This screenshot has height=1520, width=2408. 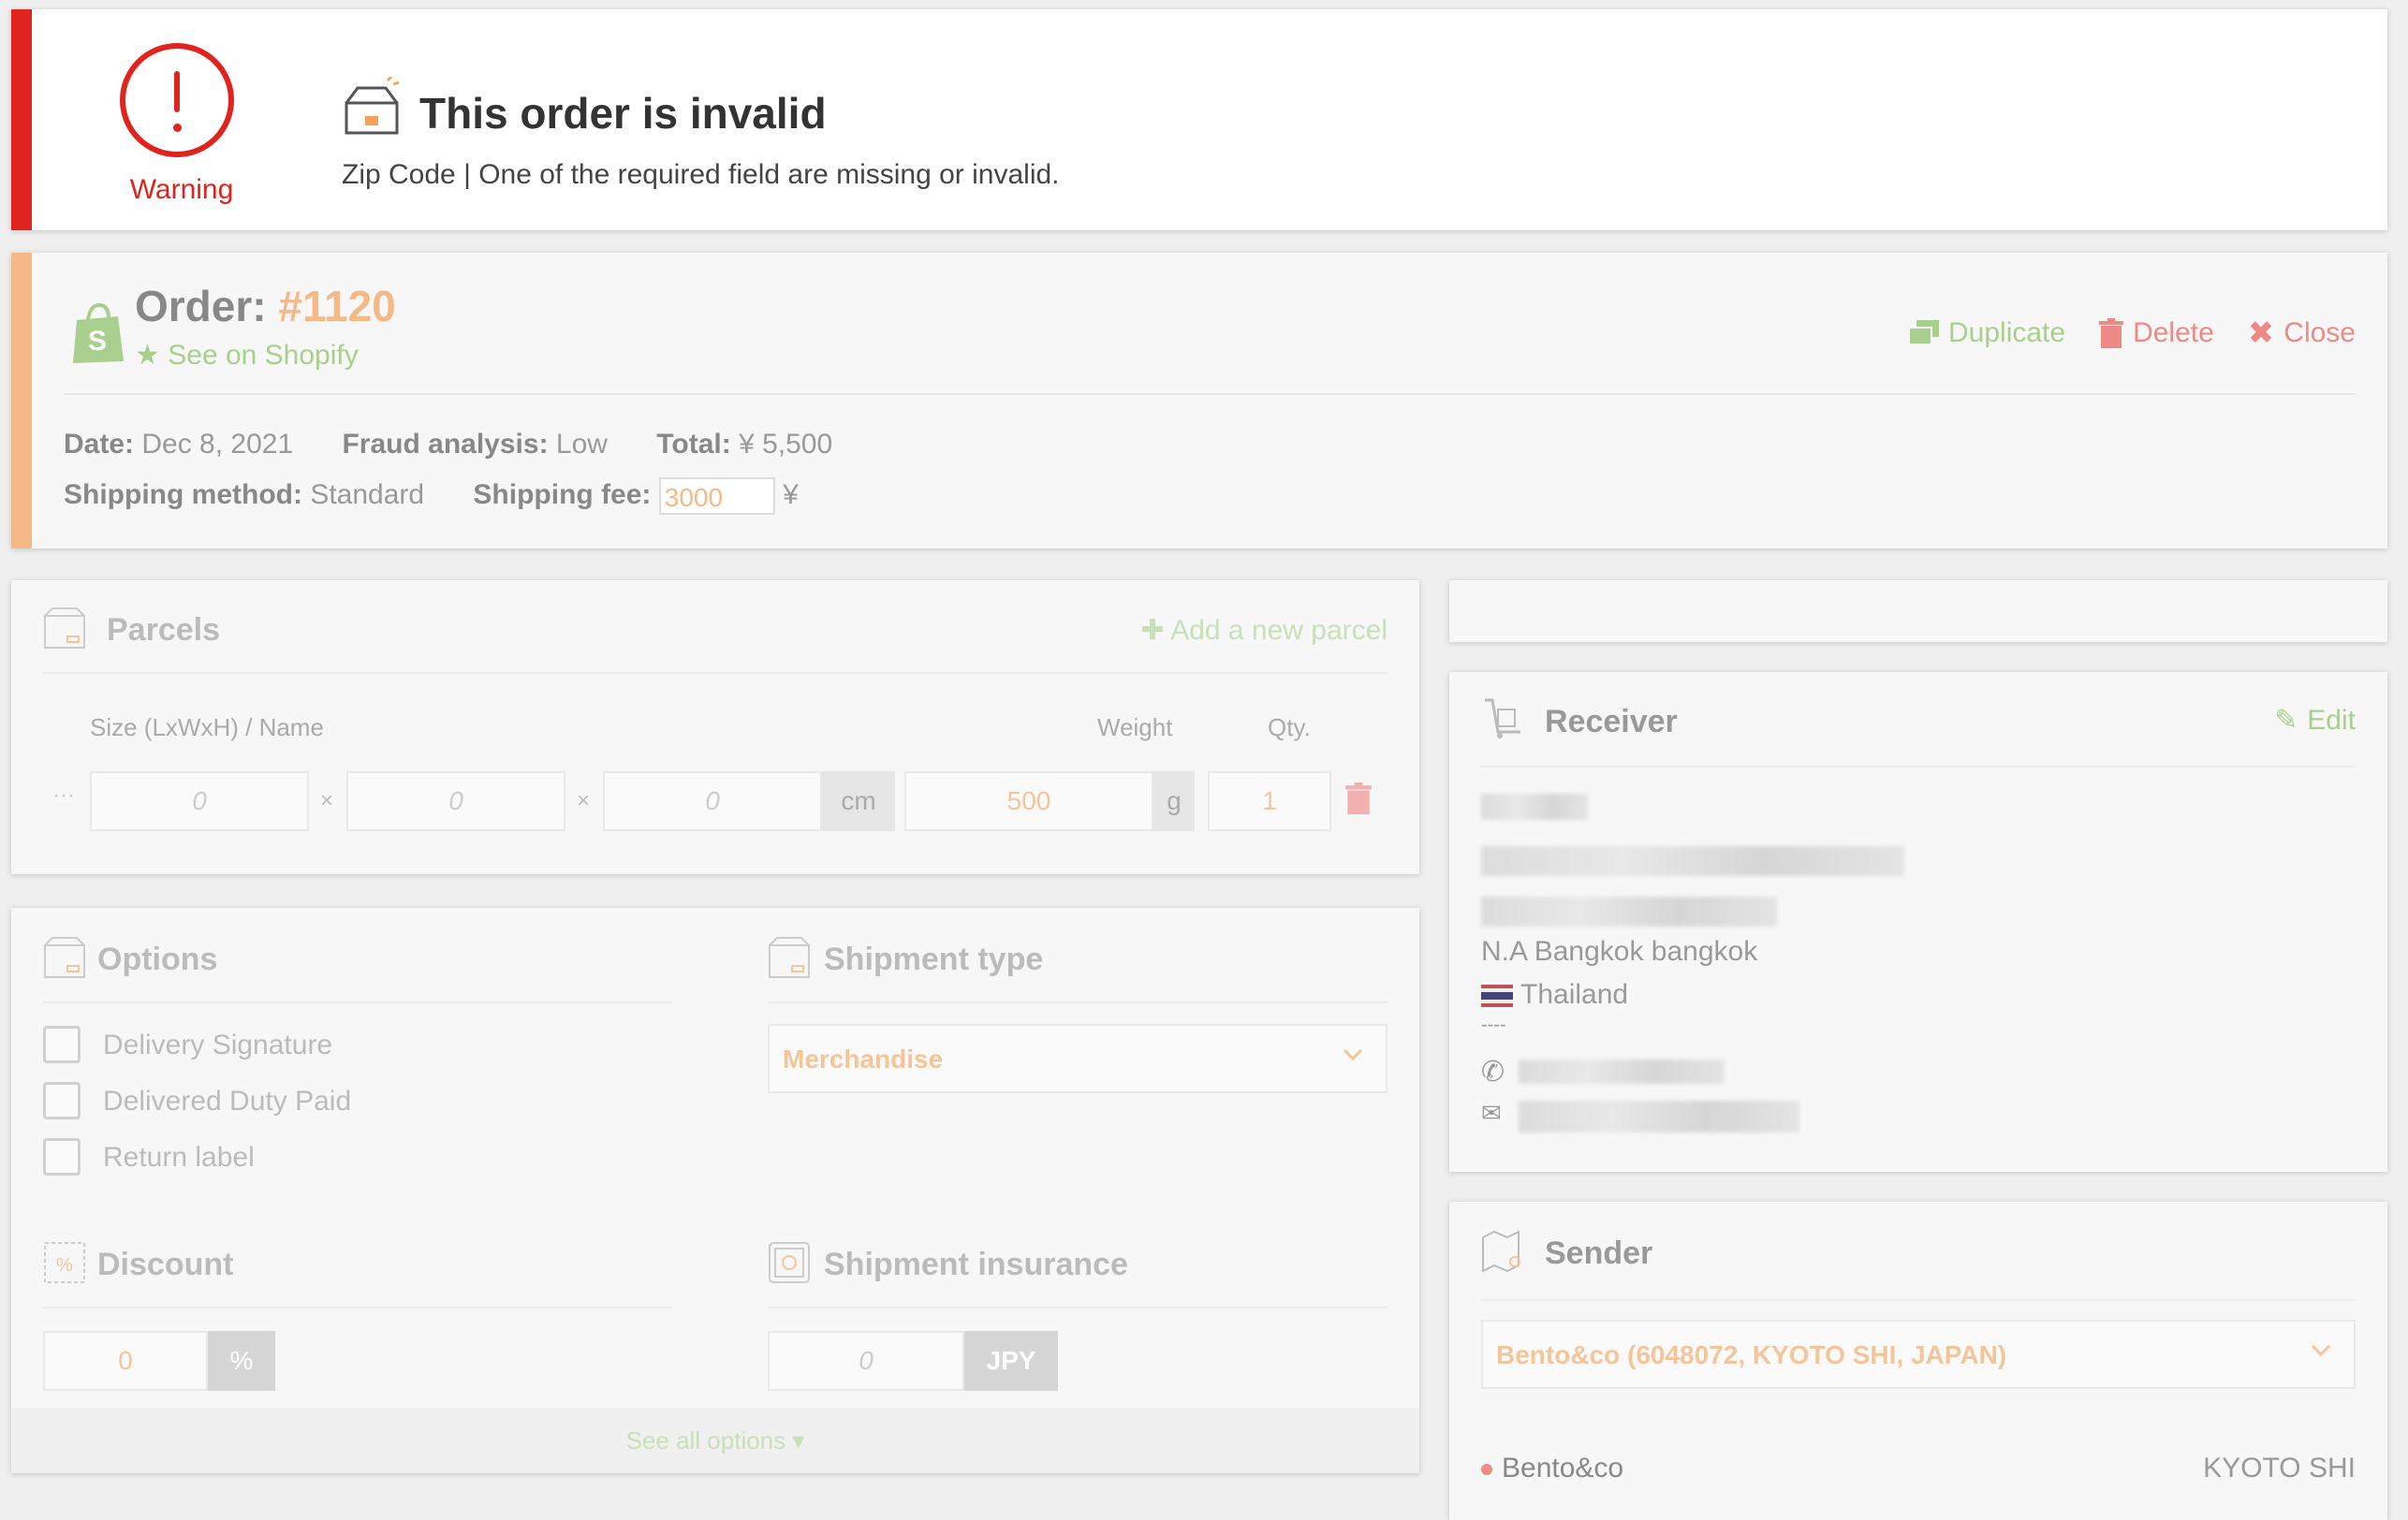 I want to click on discount-input: 0, so click(x=126, y=1361).